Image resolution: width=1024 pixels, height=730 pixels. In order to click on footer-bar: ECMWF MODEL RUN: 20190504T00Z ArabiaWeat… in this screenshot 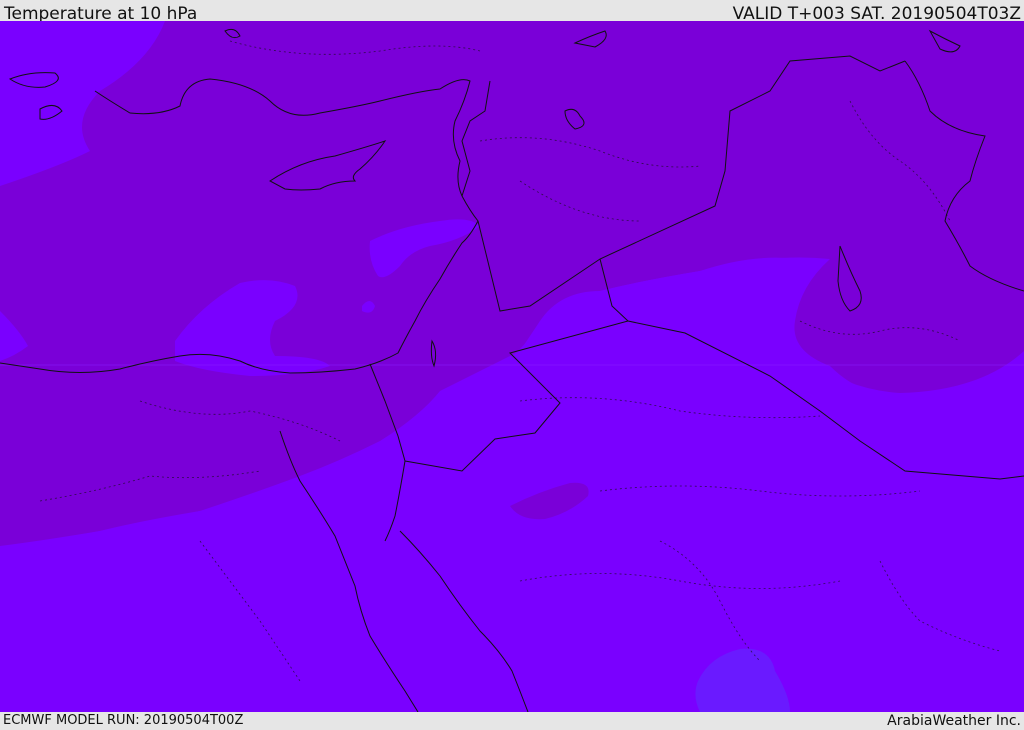, I will do `click(512, 720)`.